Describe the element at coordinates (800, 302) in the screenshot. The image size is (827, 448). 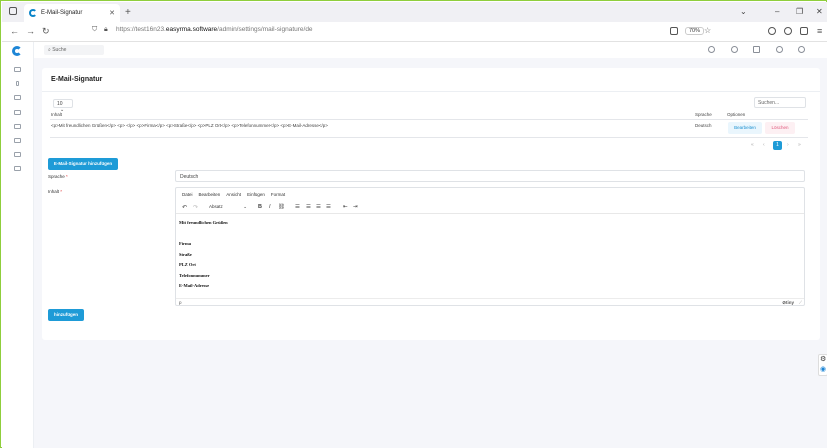
I see `resize-handle-icon: ⟋` at that location.